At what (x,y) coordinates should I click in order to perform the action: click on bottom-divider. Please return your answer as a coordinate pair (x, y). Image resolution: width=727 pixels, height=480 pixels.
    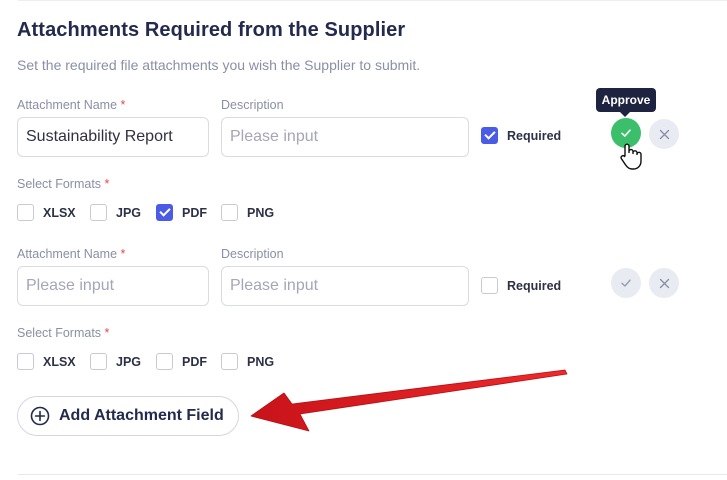
    Looking at the image, I should click on (372, 474).